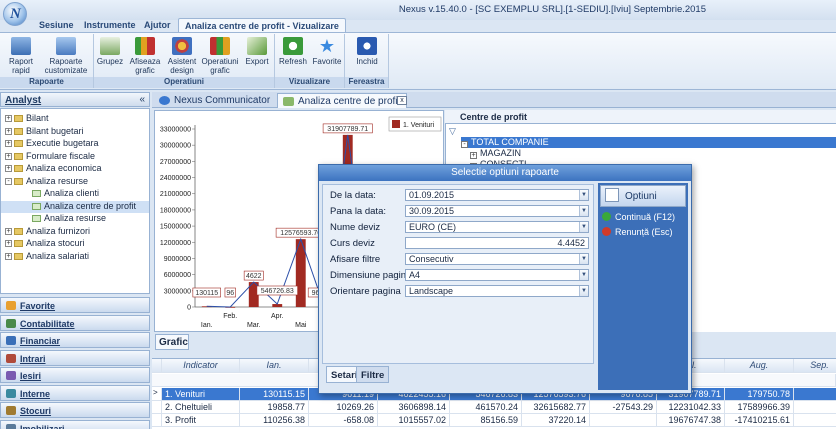 This screenshot has height=429, width=836. What do you see at coordinates (452, 131) in the screenshot?
I see `filter-icon: ▽` at bounding box center [452, 131].